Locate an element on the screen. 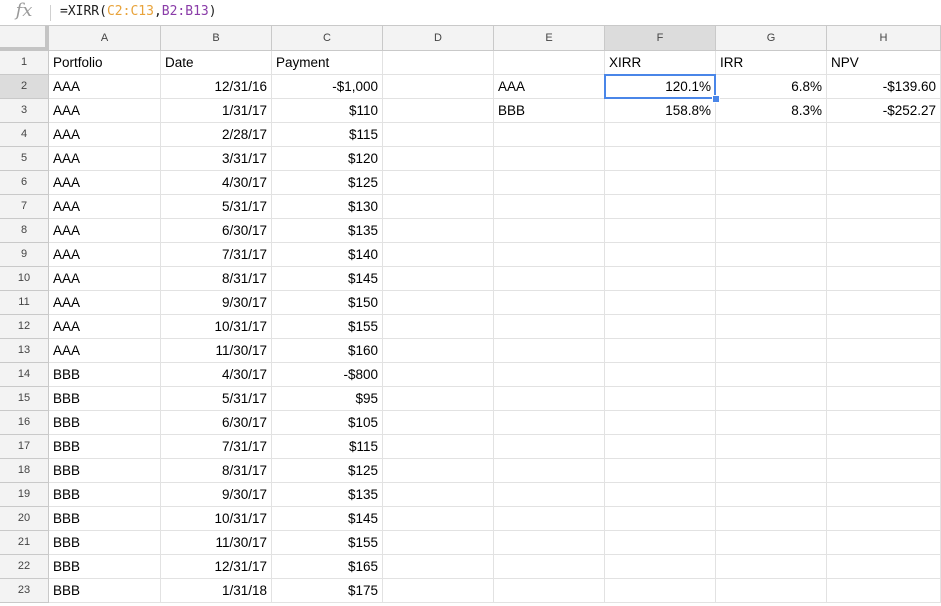 This screenshot has height=606, width=941. cell-b2: 12/31/16 is located at coordinates (216, 87).